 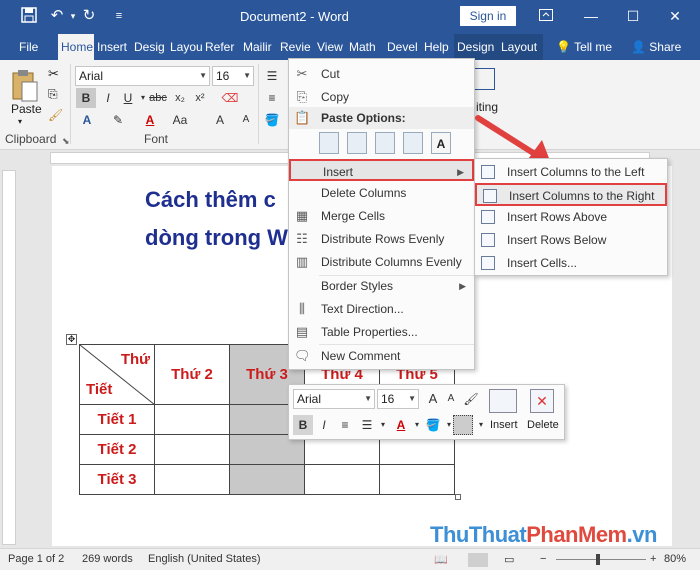 I want to click on read-mode-icon: 📖, so click(x=441, y=559).